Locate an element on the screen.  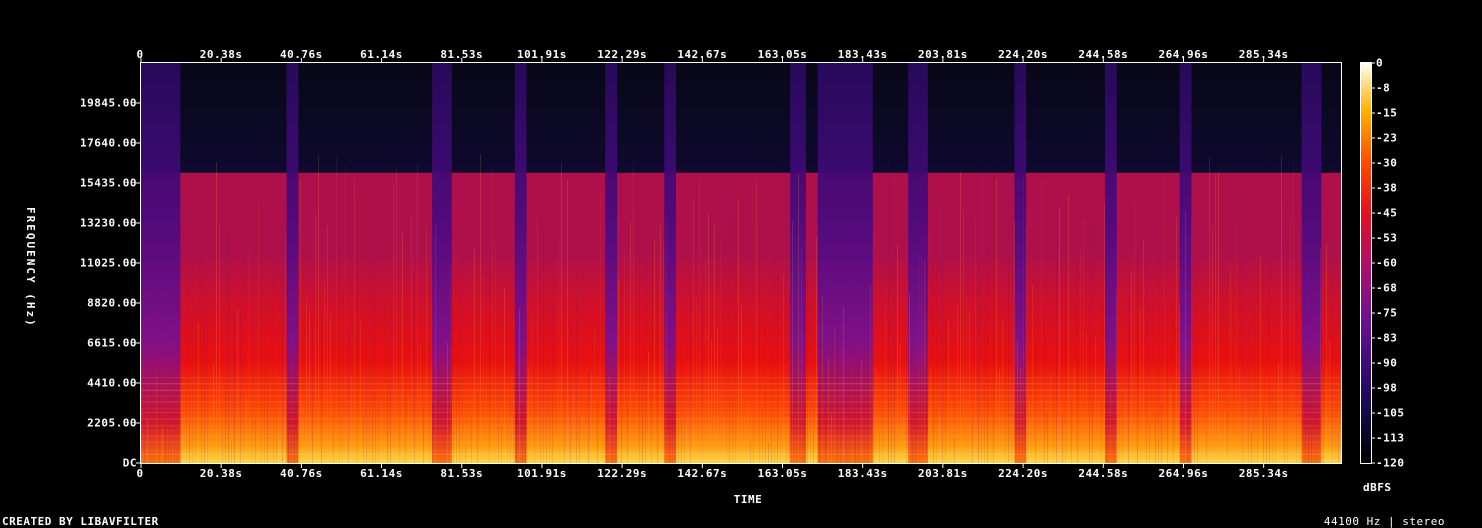
colorbar-tick-label: -75 is located at coordinates (1387, 313).